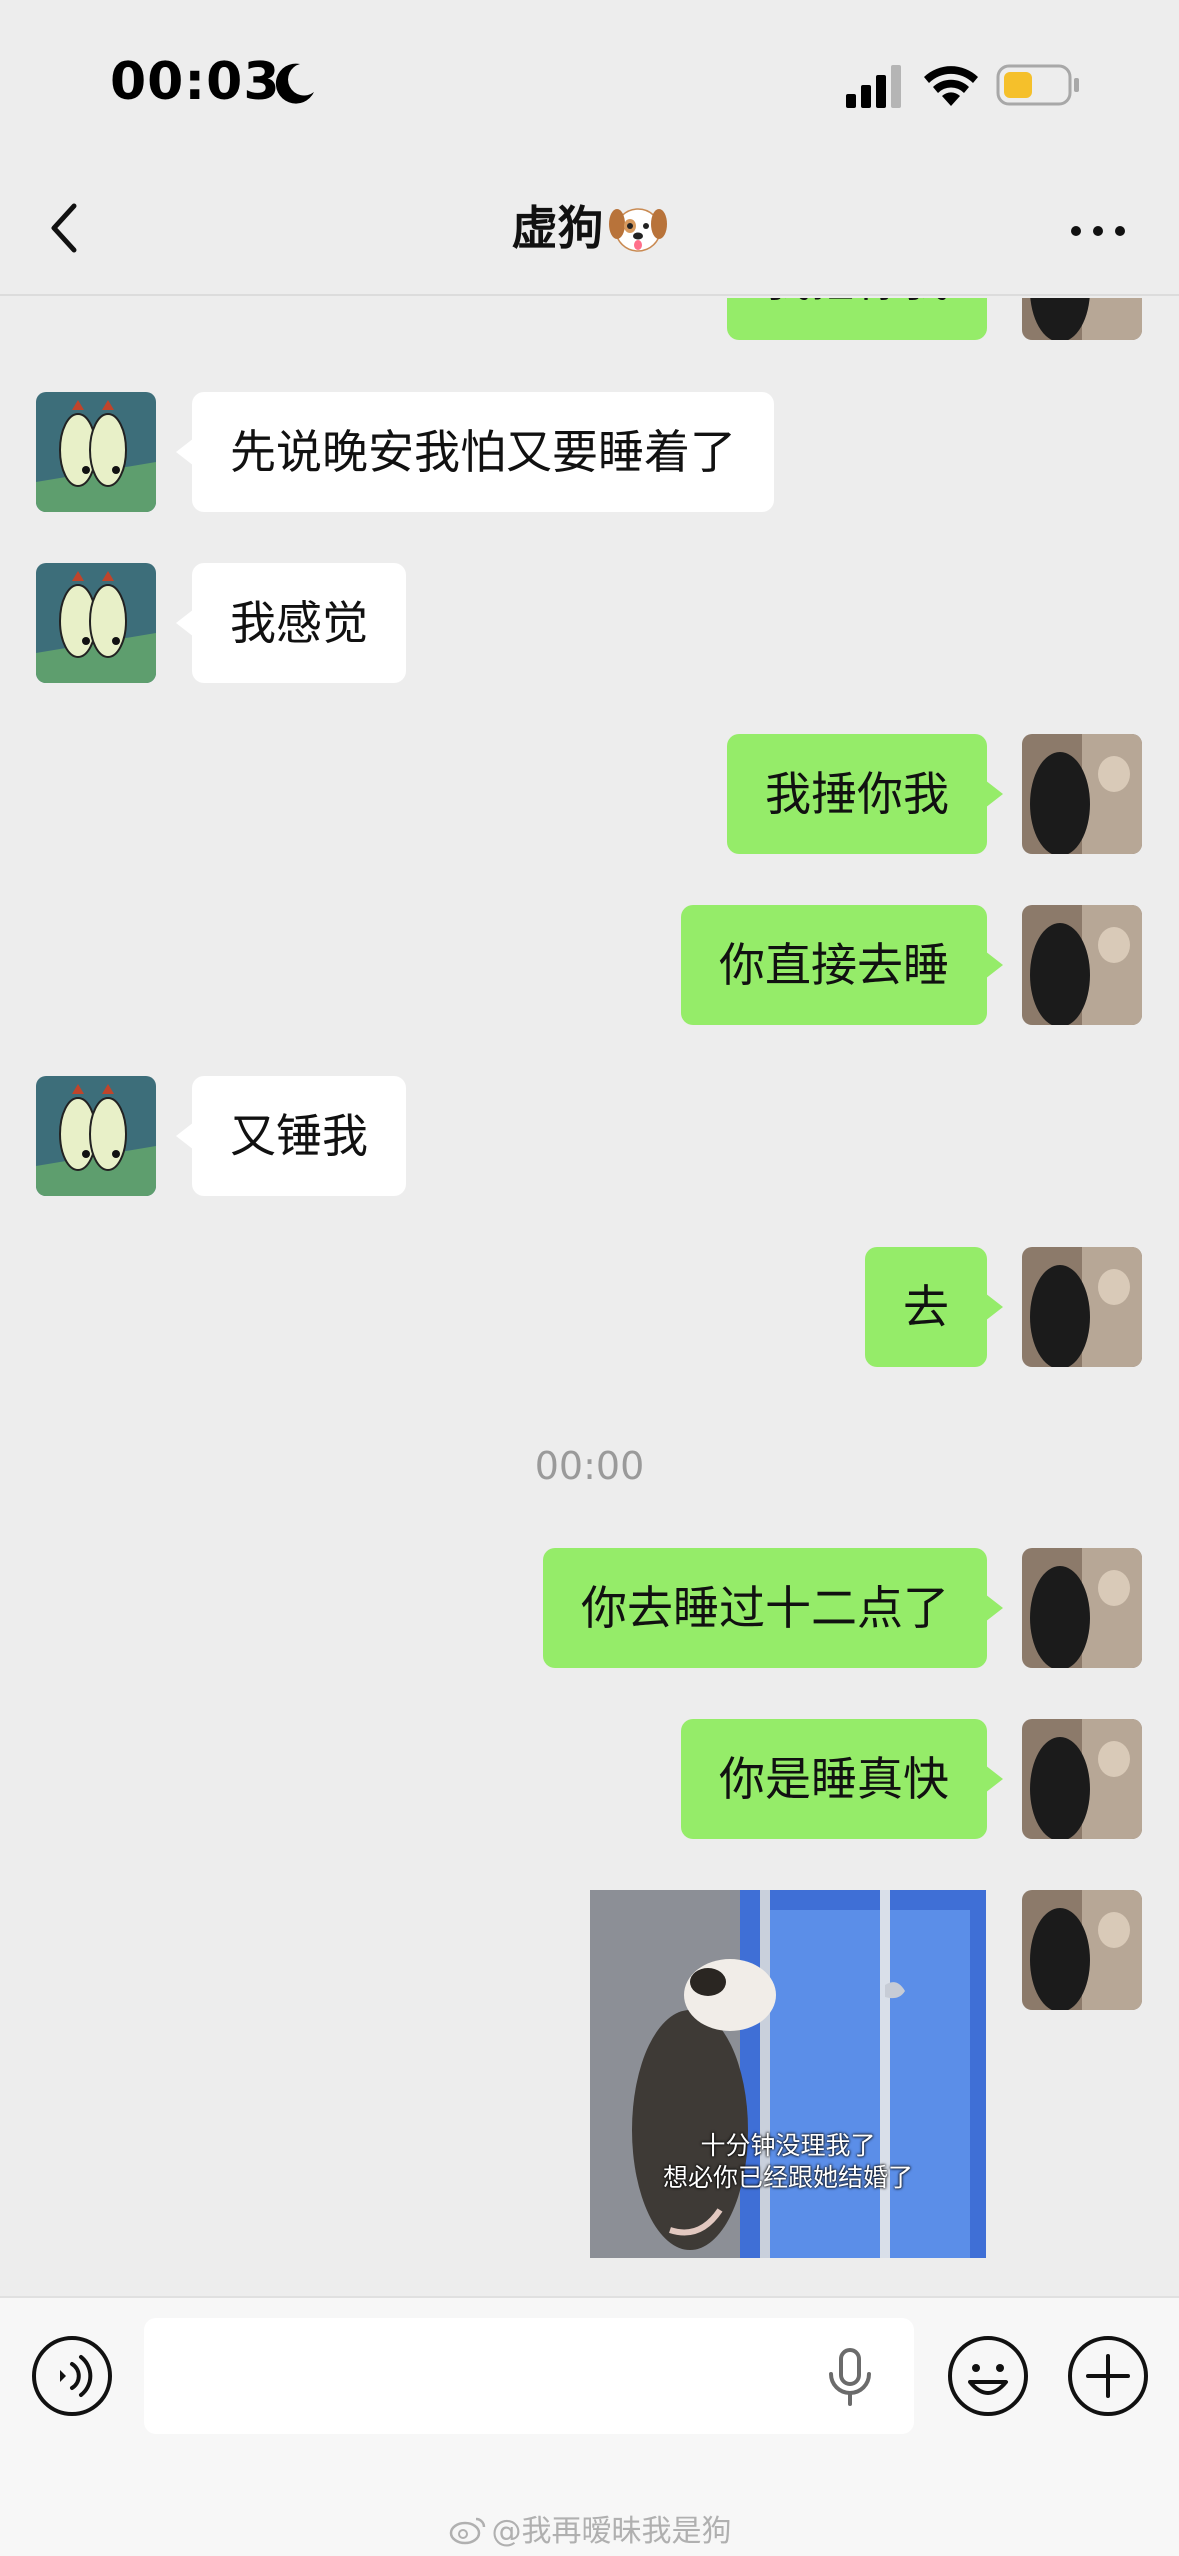 This screenshot has width=1179, height=2556. I want to click on wifi-icon, so click(951, 86).